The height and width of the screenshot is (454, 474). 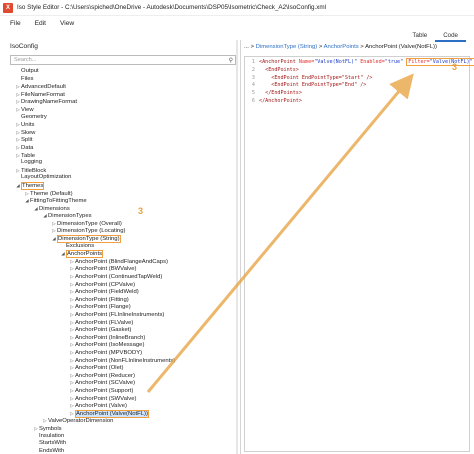 What do you see at coordinates (121, 224) in the screenshot?
I see `tree-item: ▷DimensionType (Overall)` at bounding box center [121, 224].